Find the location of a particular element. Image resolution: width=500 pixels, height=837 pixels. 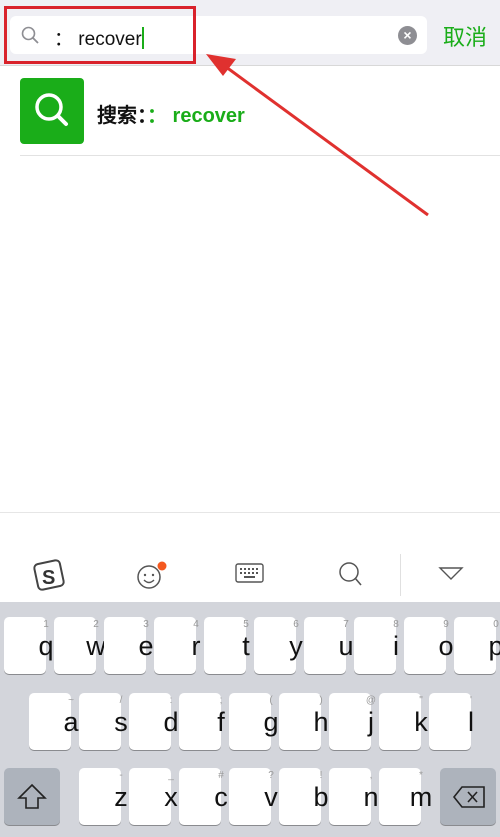

key-e: 3e is located at coordinates (129, 645).